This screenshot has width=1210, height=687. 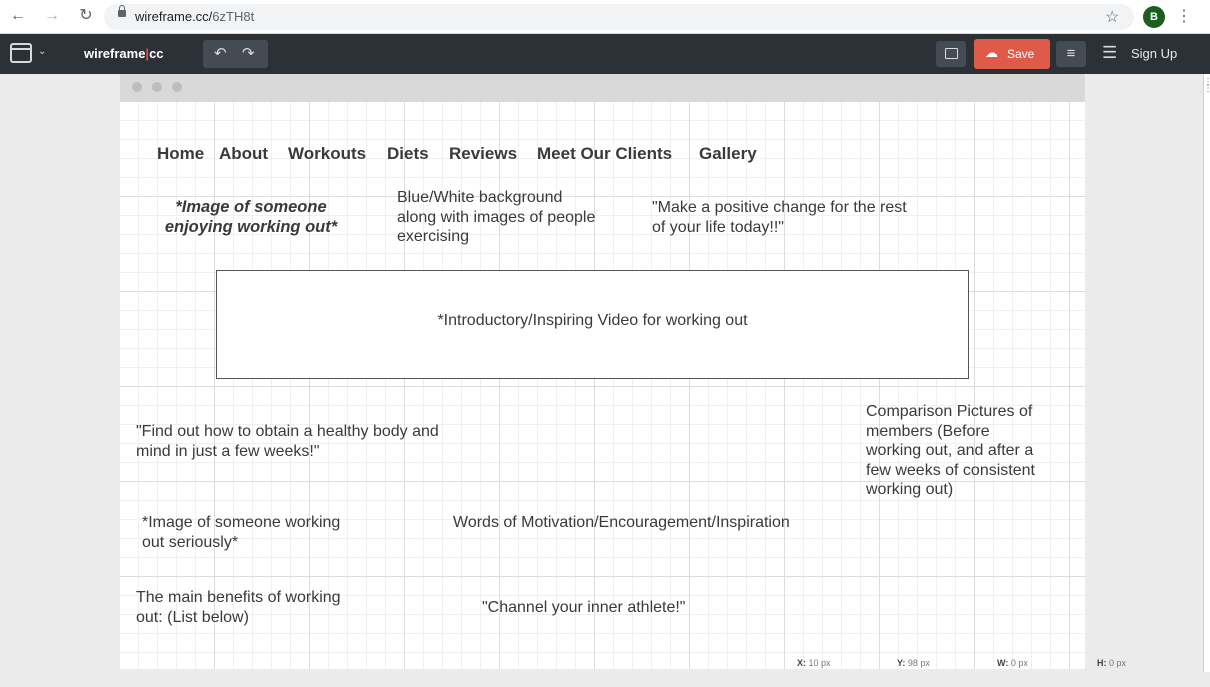 I want to click on wf-text-line: working out), so click(x=910, y=489).